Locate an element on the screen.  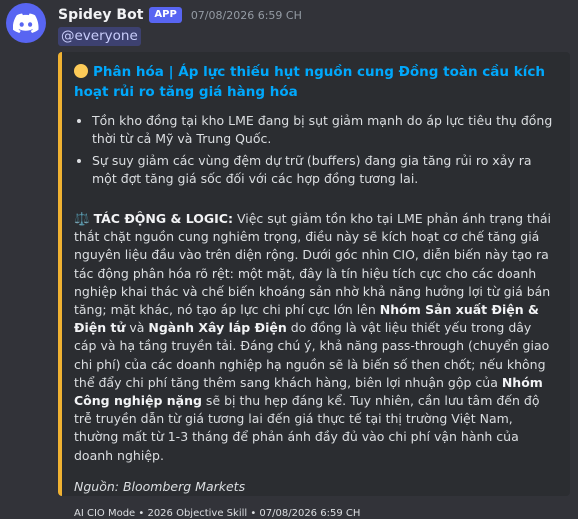
yellow-circle-icon is located at coordinates (81, 71).